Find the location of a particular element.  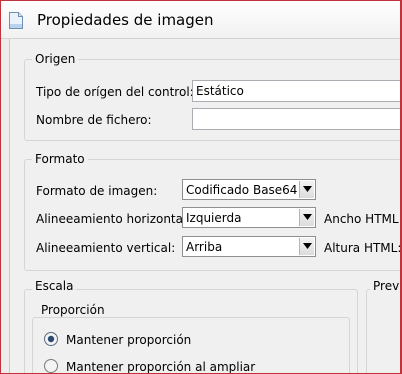

altura-html-label: Altura HTML: is located at coordinates (363, 248).